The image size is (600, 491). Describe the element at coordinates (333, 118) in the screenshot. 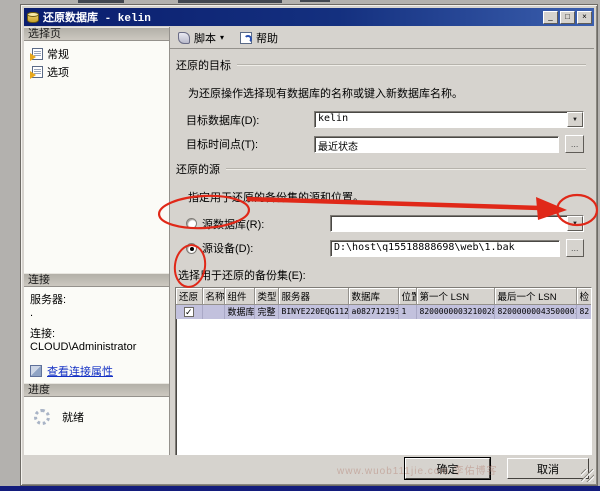

I see `target-database-value: kelin` at that location.